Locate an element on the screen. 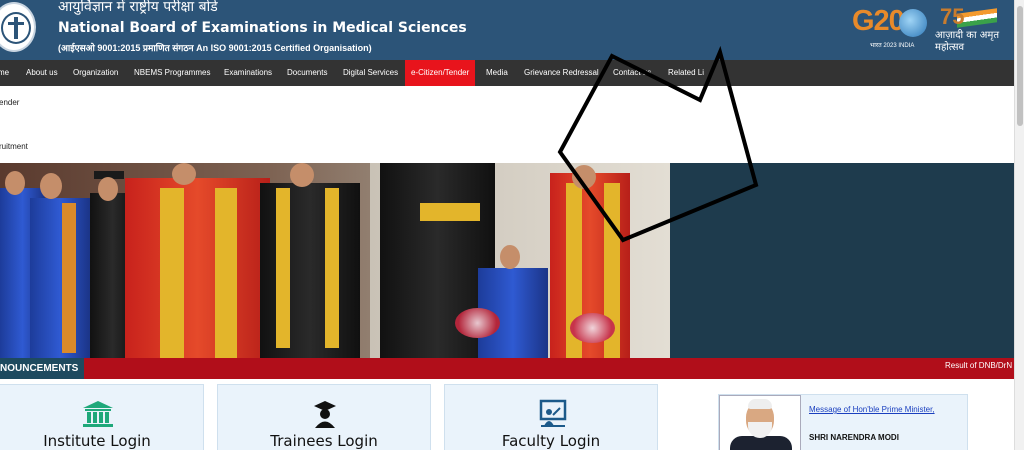 Image resolution: width=1024 pixels, height=450 pixels. trainees-login-card: Trainees Login is located at coordinates (324, 417).